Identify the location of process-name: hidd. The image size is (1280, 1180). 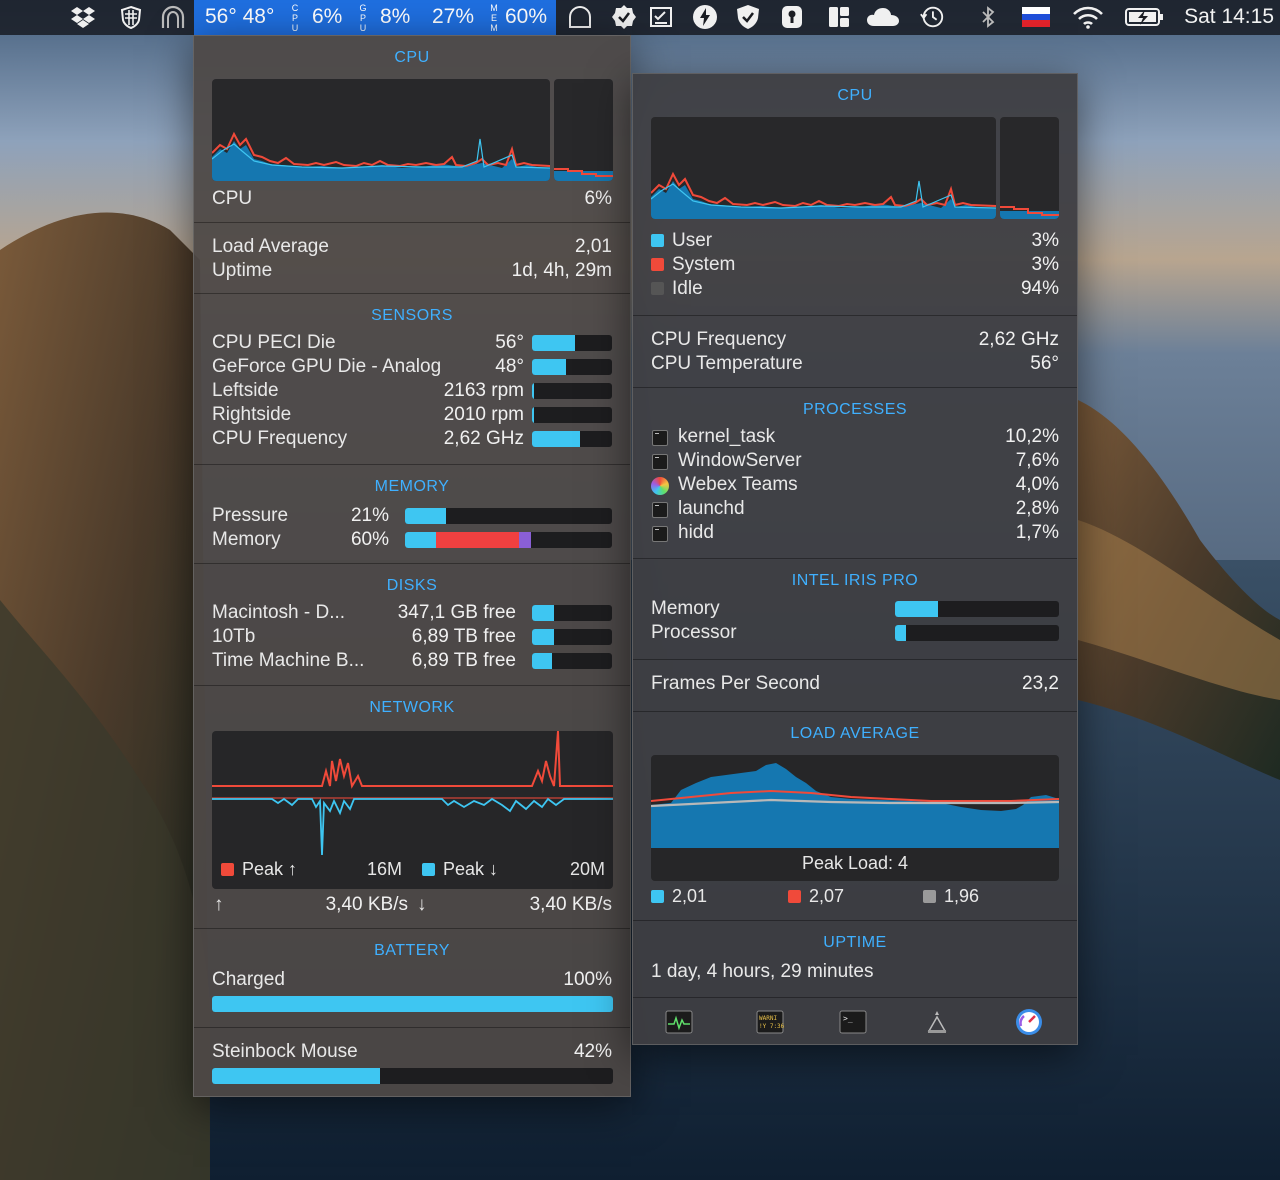
(696, 533).